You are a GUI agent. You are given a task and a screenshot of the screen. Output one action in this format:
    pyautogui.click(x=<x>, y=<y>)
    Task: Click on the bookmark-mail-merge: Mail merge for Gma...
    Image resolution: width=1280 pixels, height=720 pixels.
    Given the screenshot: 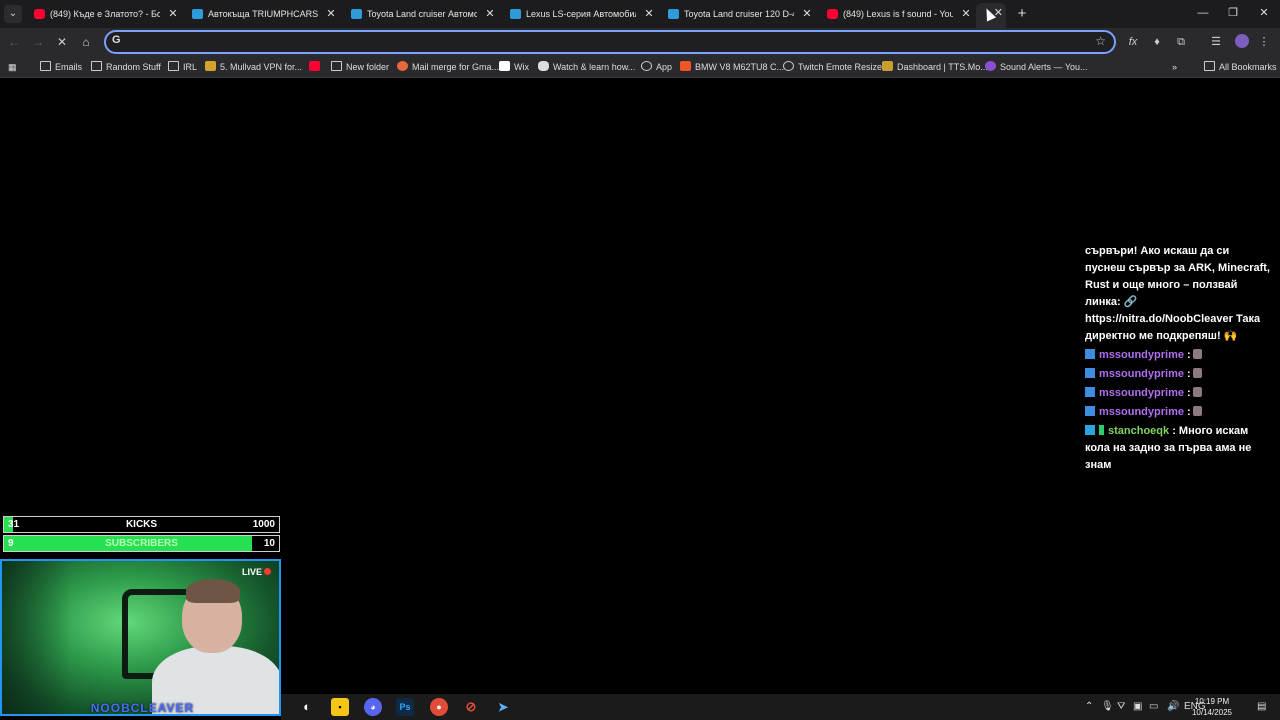 What is the action you would take?
    pyautogui.click(x=448, y=67)
    